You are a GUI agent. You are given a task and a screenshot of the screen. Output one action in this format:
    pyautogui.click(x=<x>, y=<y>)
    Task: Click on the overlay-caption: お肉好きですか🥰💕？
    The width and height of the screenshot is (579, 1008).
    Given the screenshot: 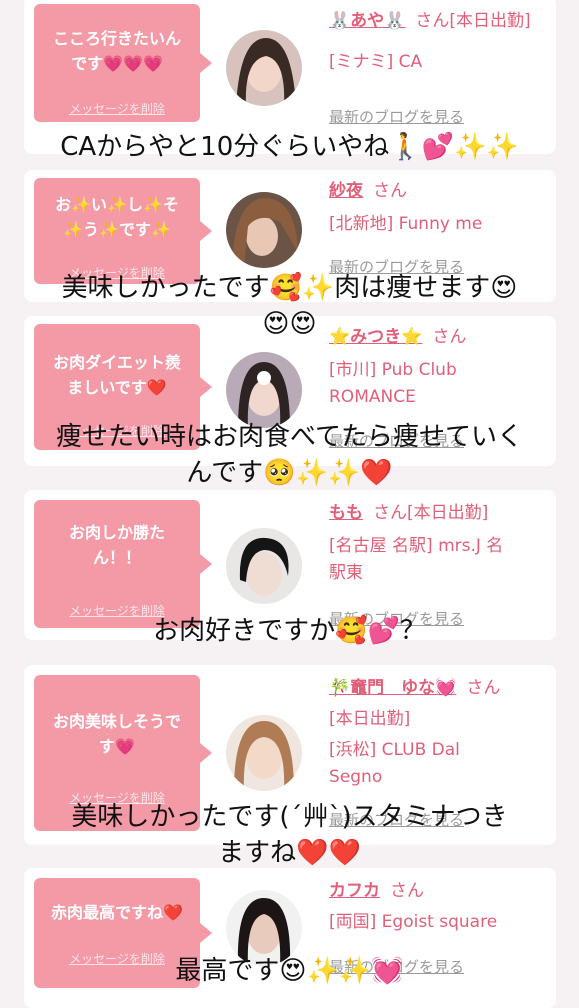 What is the action you would take?
    pyautogui.click(x=289, y=631)
    